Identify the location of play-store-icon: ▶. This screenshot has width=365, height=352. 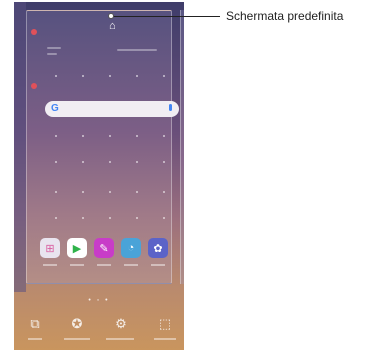
(77, 248).